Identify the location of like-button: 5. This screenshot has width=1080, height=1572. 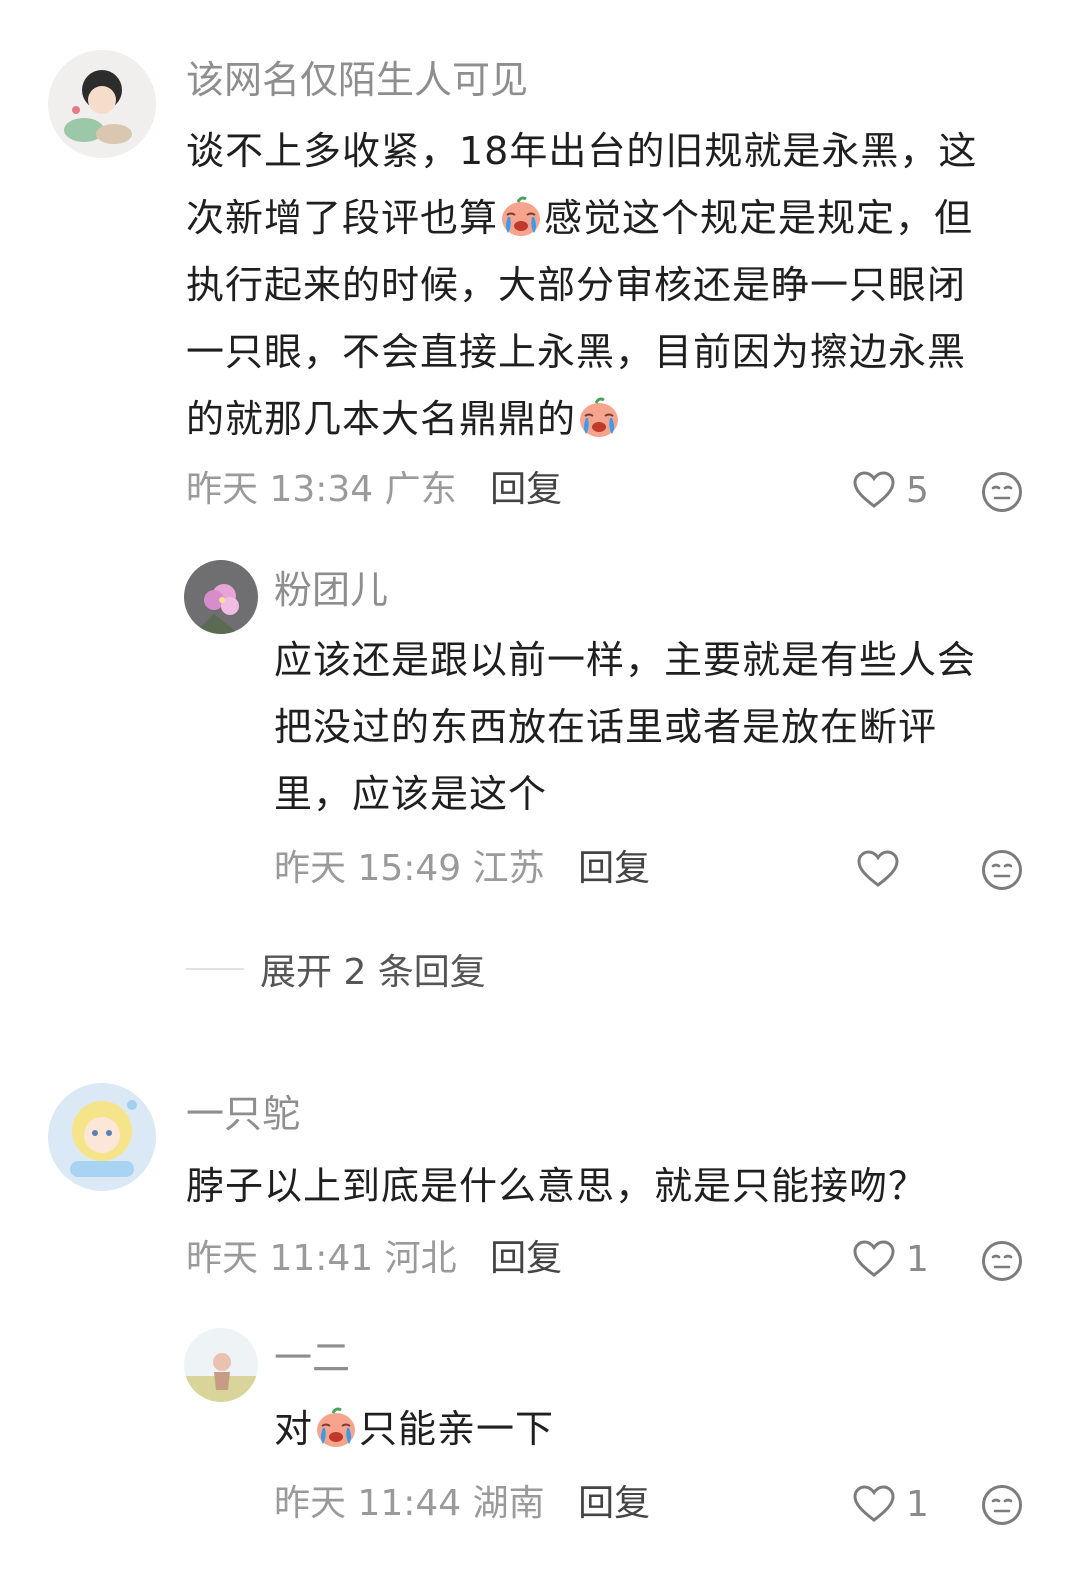
(890, 490).